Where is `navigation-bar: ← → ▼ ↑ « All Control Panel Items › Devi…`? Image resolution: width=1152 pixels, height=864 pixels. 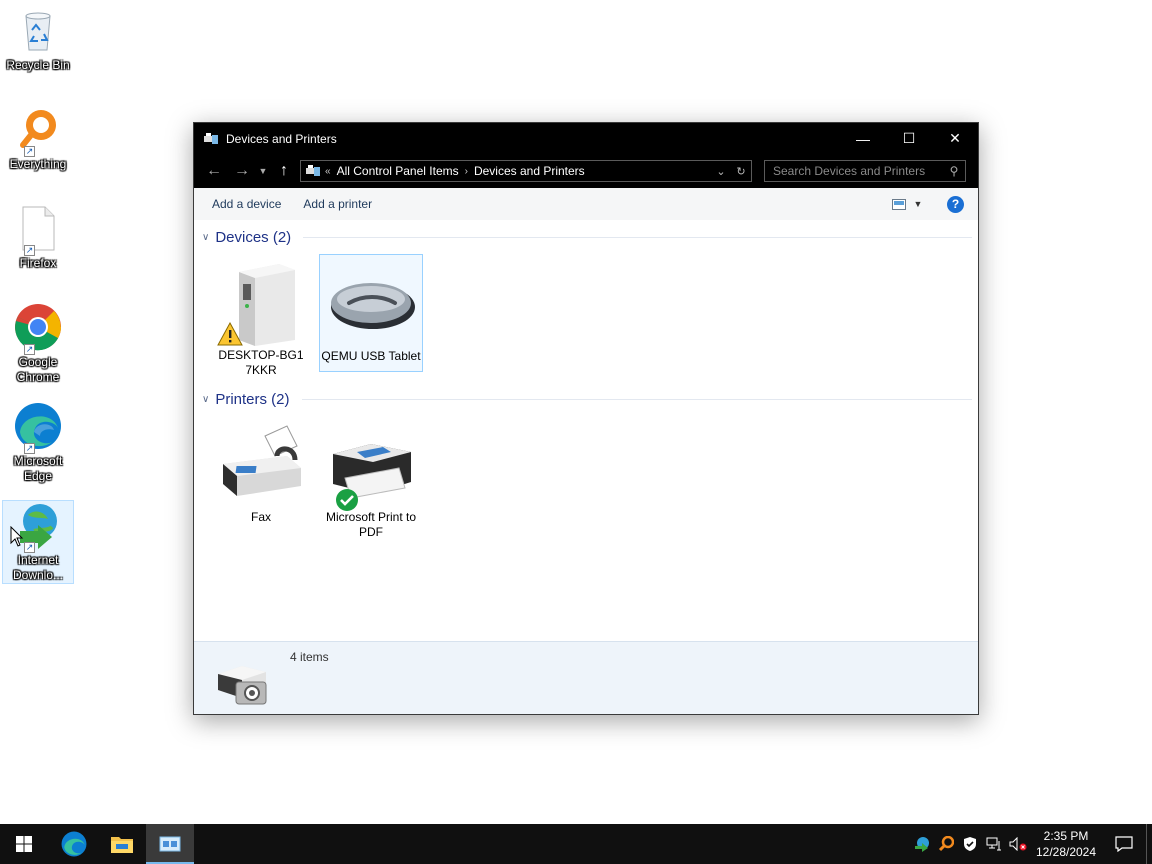
navigation-bar: ← → ▼ ↑ « All Control Panel Items › Devi… is located at coordinates (586, 171).